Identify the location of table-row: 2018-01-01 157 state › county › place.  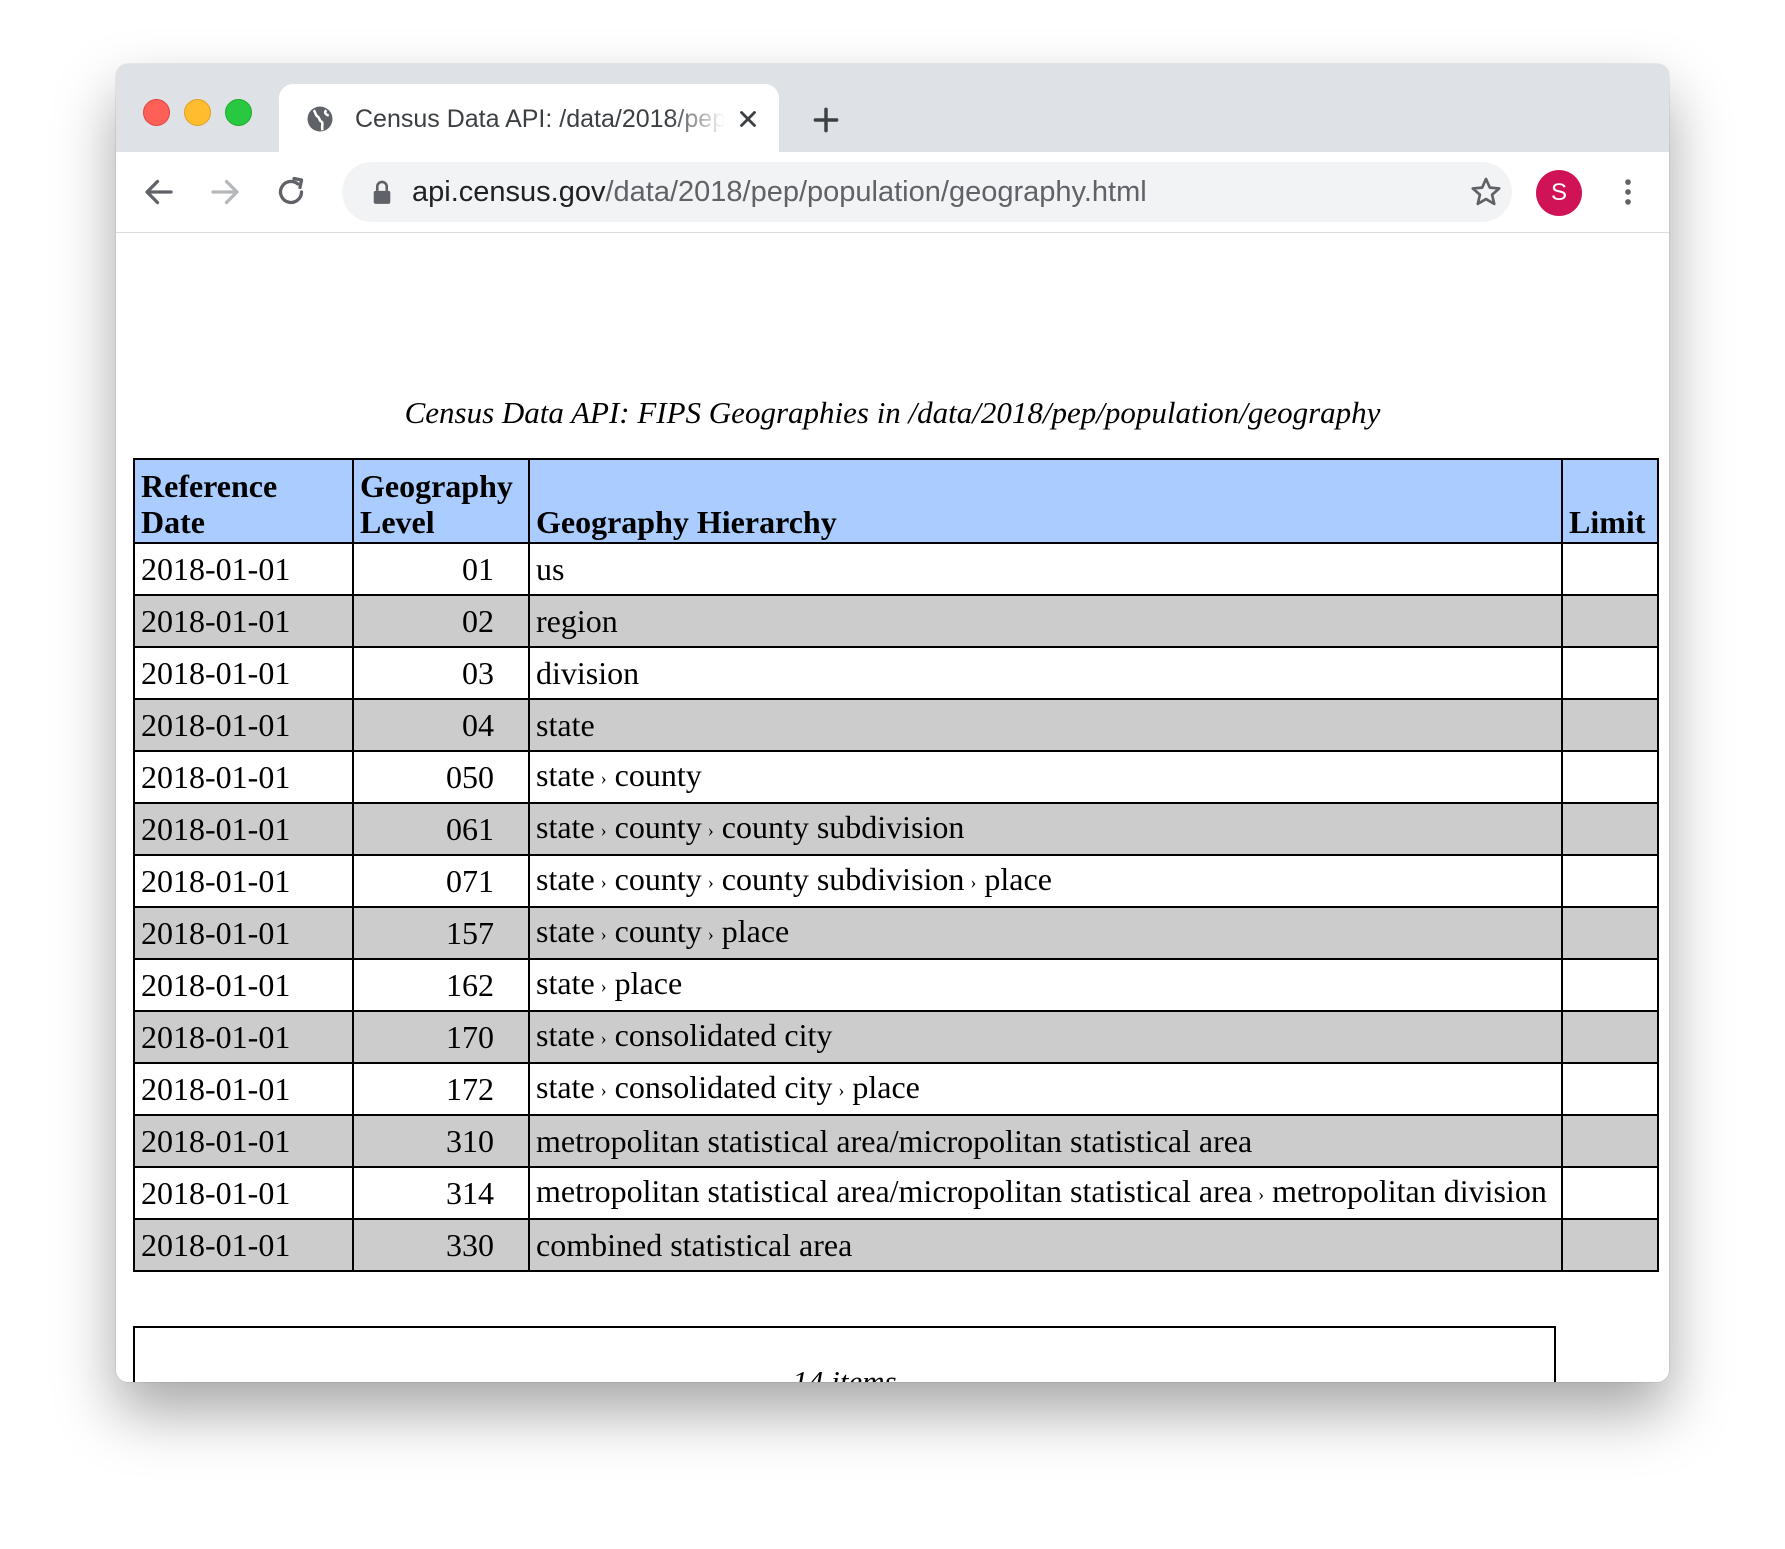
(896, 933).